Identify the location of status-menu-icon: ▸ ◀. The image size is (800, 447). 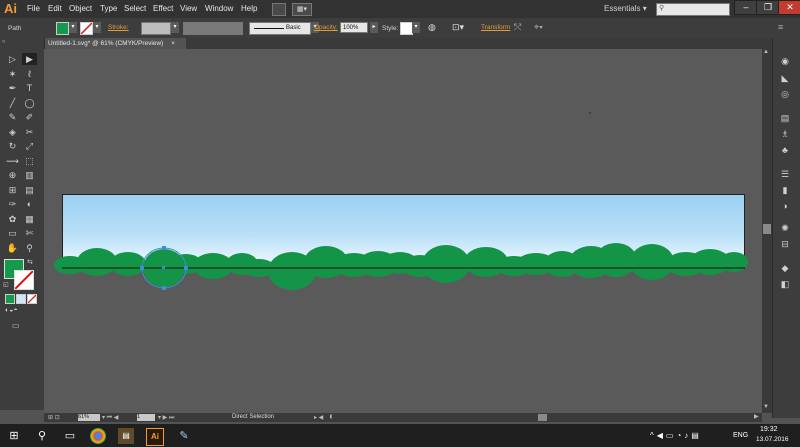
(318, 417).